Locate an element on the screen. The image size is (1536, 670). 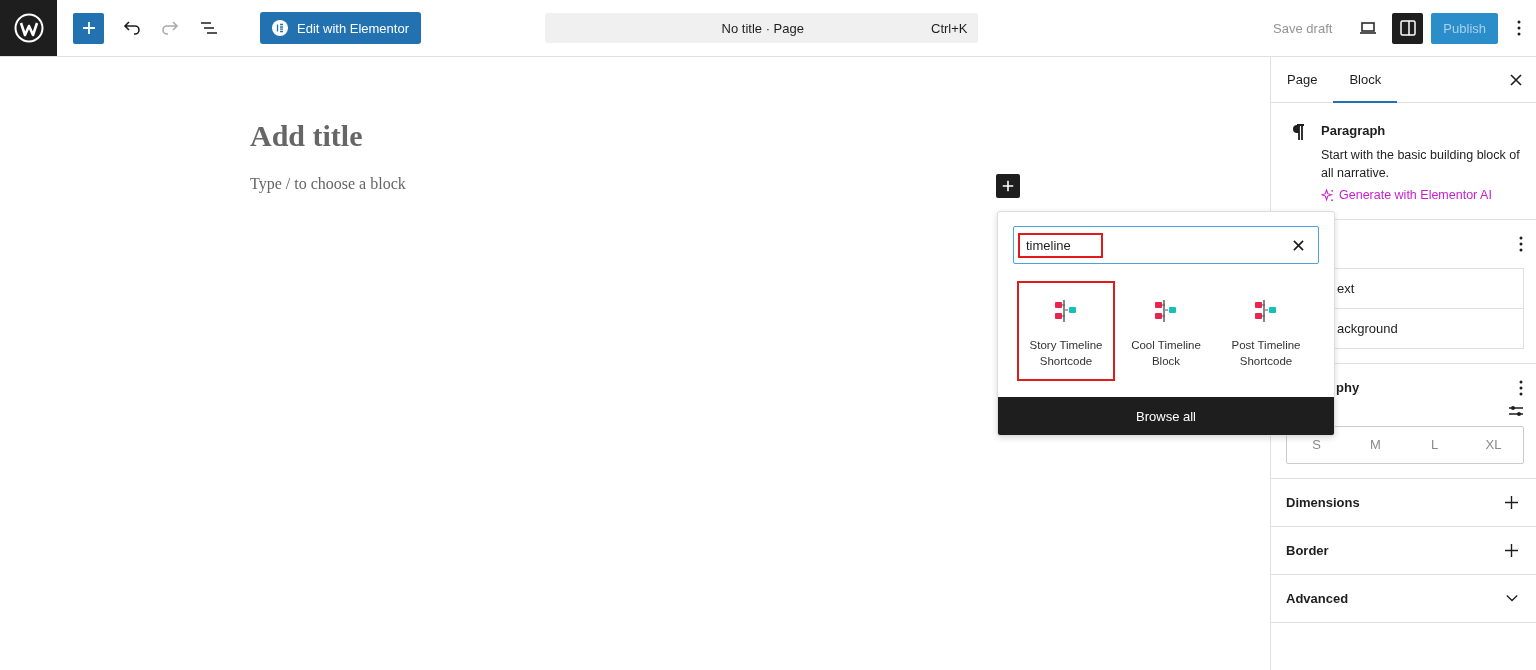
search-value: timeline is located at coordinates (1060, 245).